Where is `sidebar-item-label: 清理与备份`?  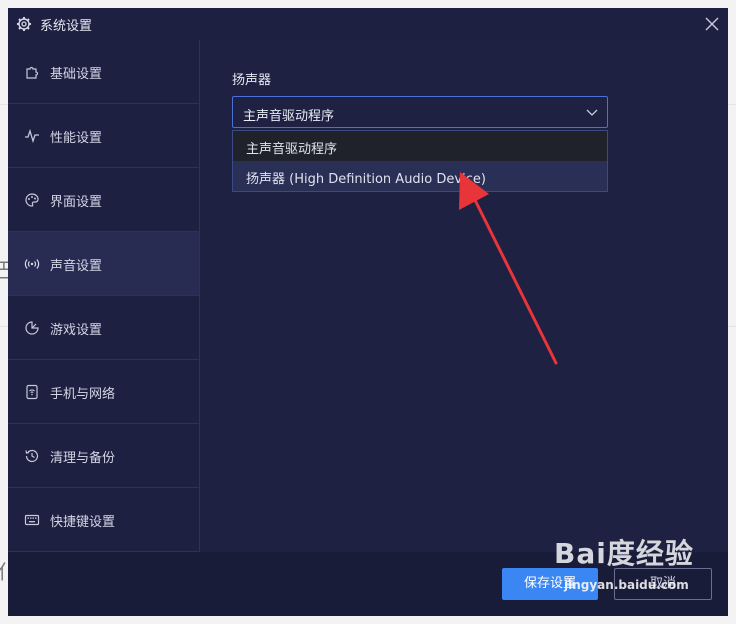 sidebar-item-label: 清理与备份 is located at coordinates (83, 458).